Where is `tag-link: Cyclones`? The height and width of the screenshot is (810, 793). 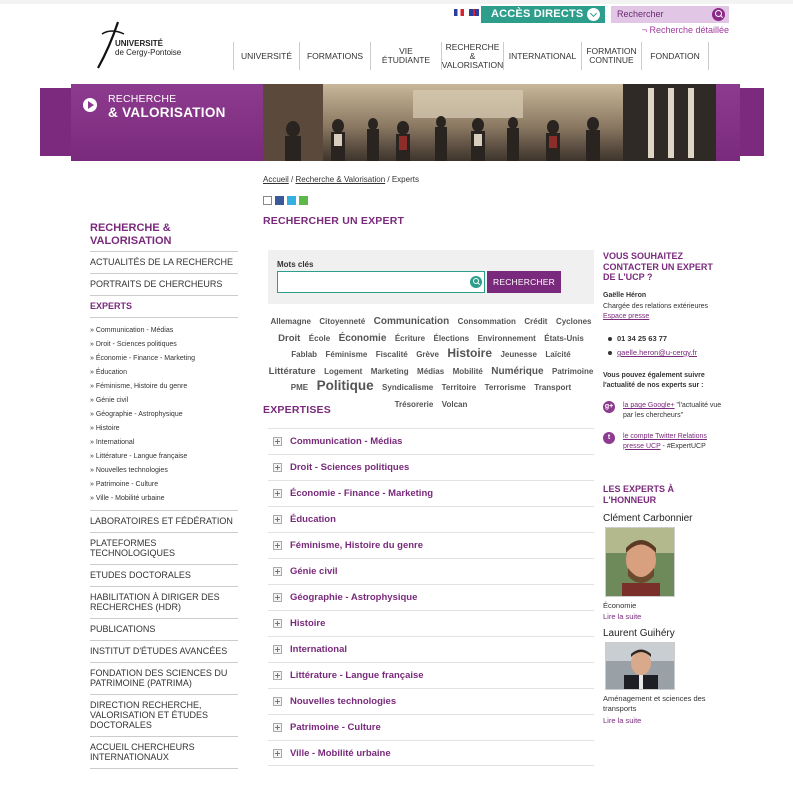 tag-link: Cyclones is located at coordinates (574, 321).